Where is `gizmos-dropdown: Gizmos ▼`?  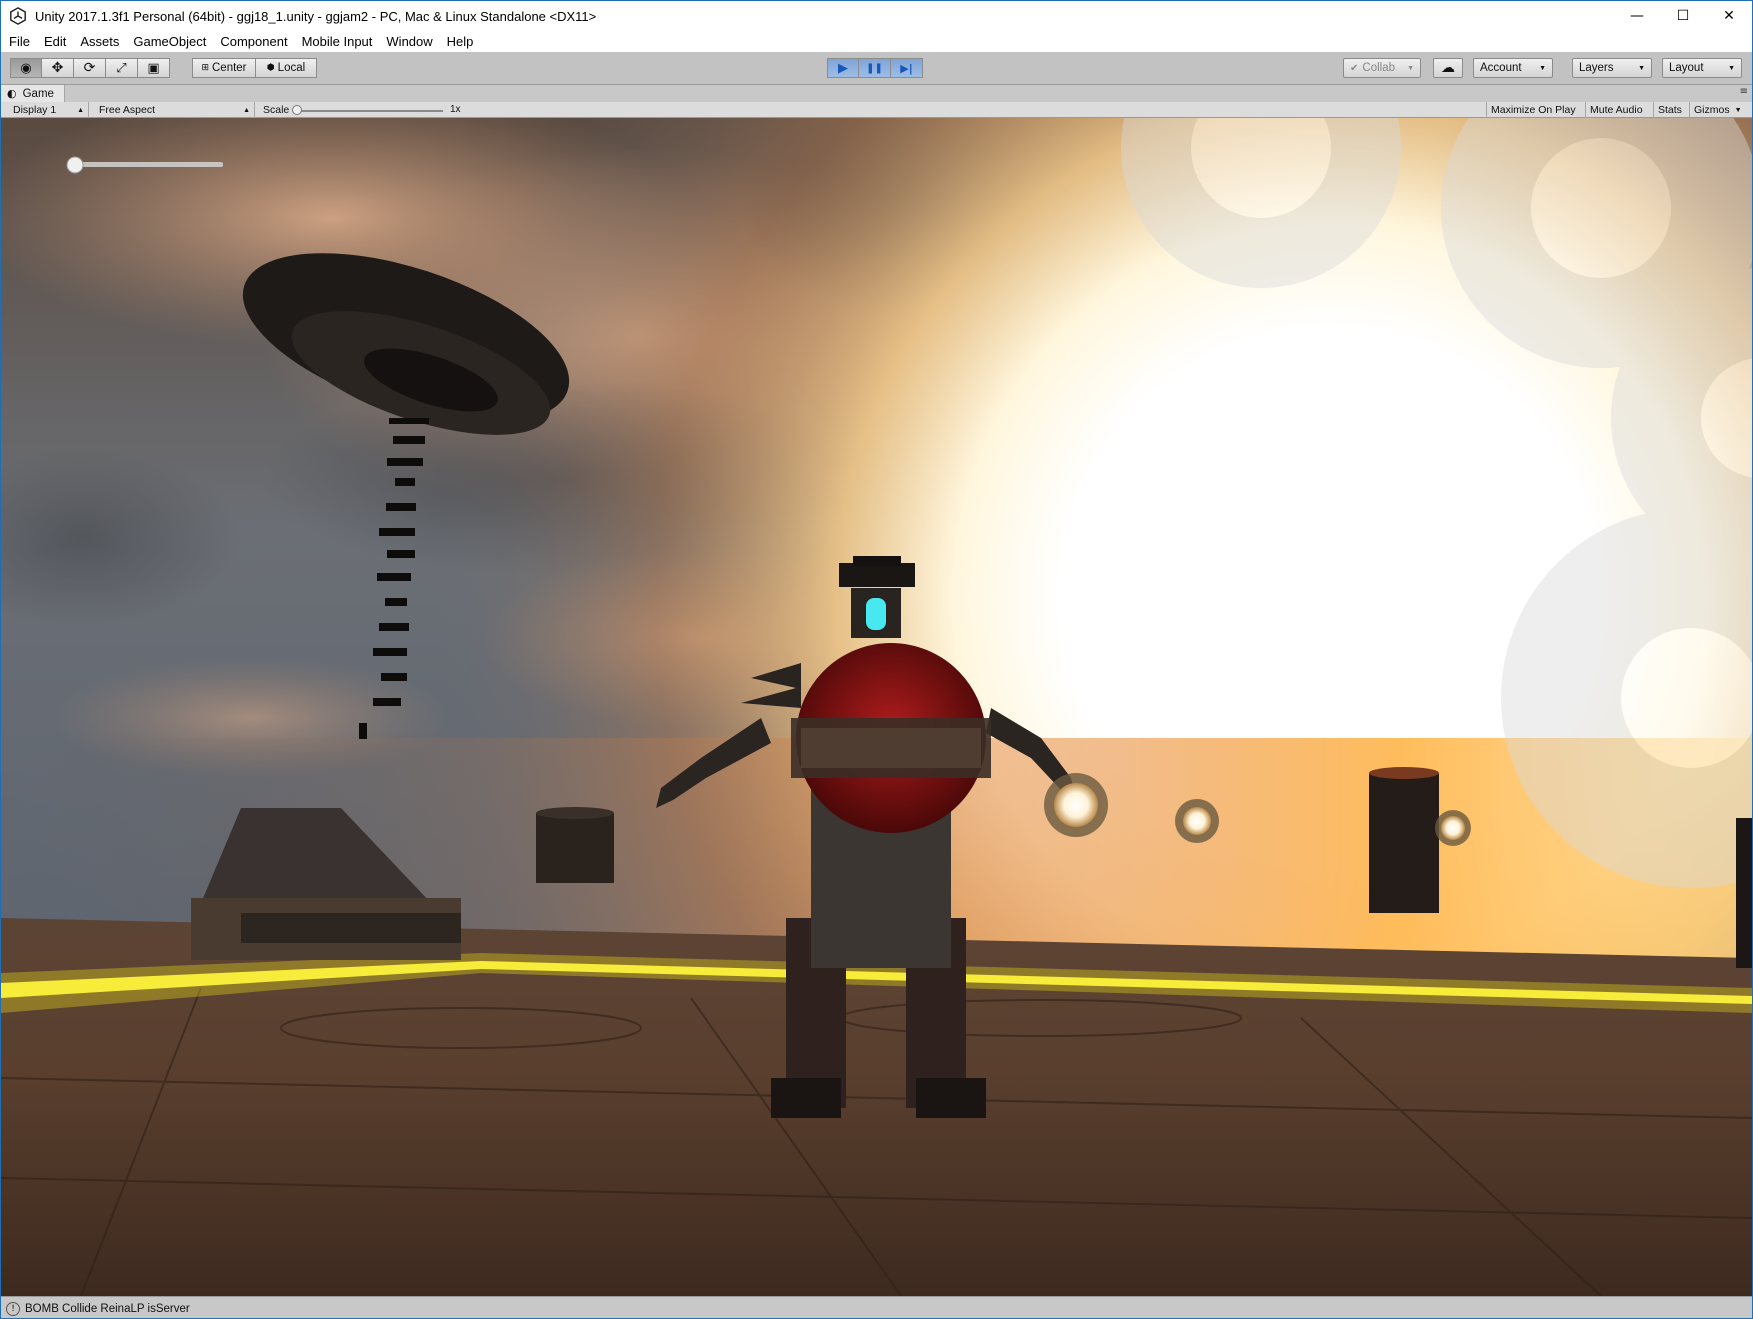
gizmos-dropdown: Gizmos ▼ is located at coordinates (1721, 110).